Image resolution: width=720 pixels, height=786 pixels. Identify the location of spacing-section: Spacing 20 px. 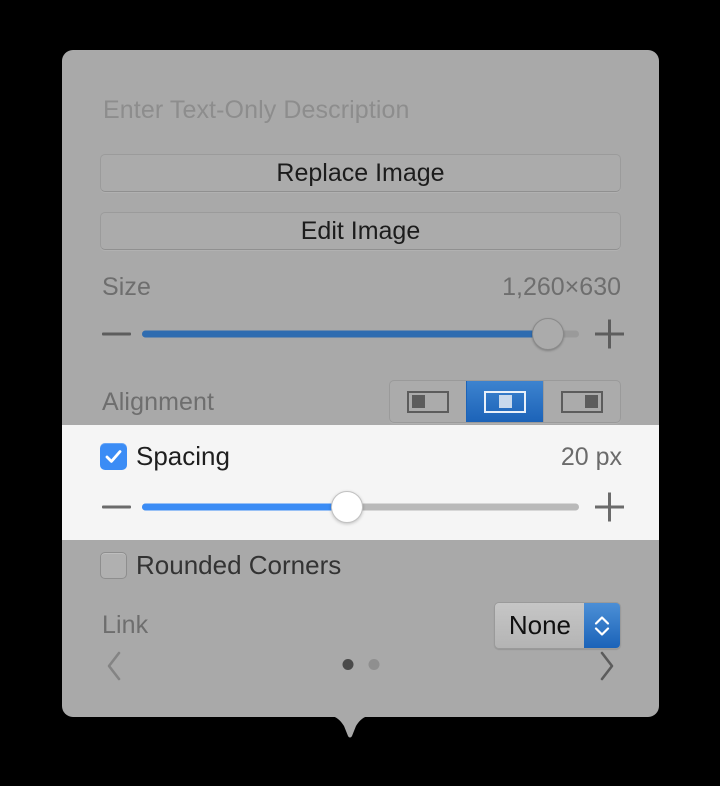
(360, 482).